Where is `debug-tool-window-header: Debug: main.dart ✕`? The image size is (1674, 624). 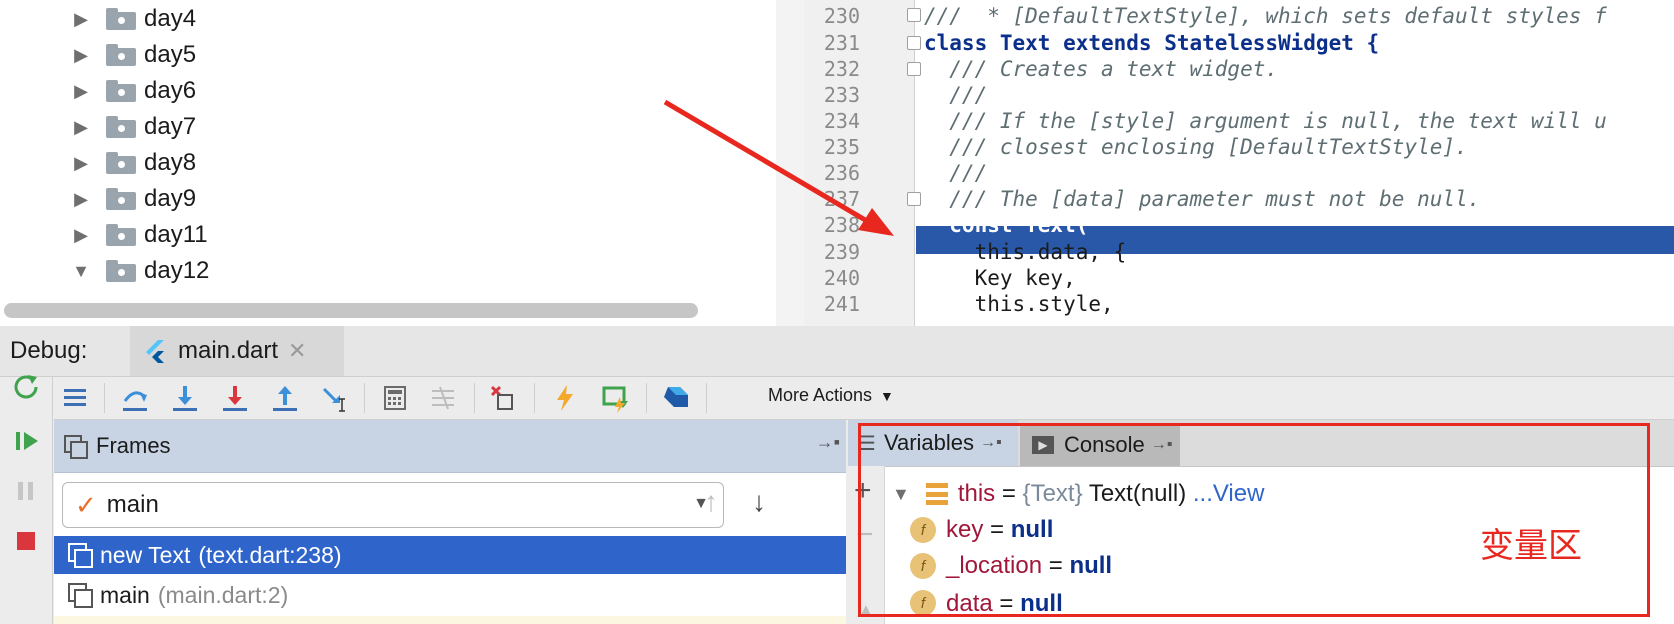
debug-tool-window-header: Debug: main.dart ✕ is located at coordinates (837, 351).